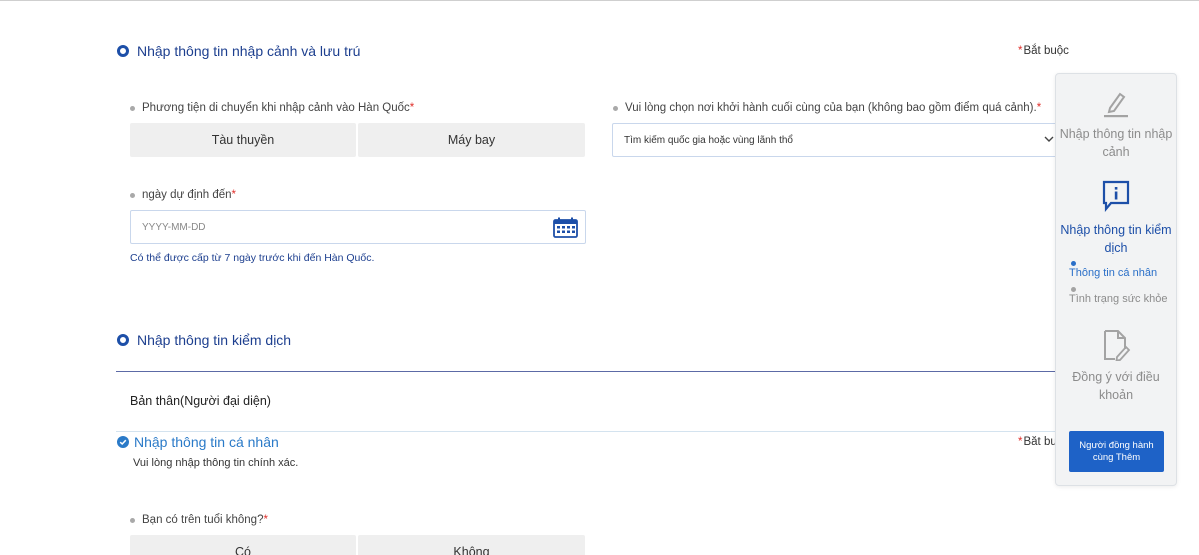  What do you see at coordinates (358, 227) in the screenshot?
I see `arrival-date-input: YYYY-MM-DD` at bounding box center [358, 227].